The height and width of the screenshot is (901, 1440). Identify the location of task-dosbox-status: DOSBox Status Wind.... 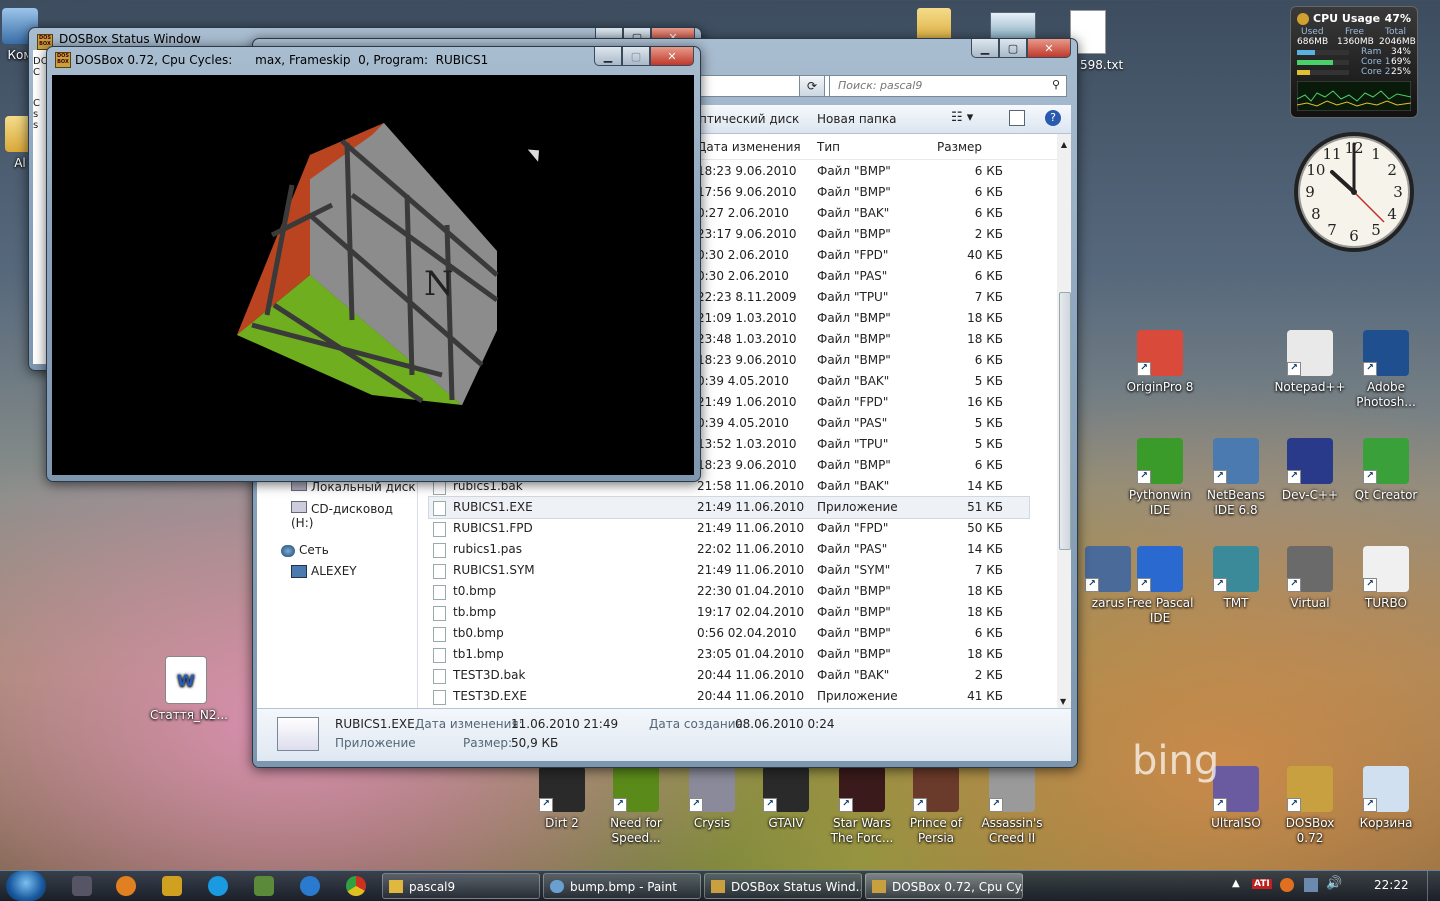
(783, 886).